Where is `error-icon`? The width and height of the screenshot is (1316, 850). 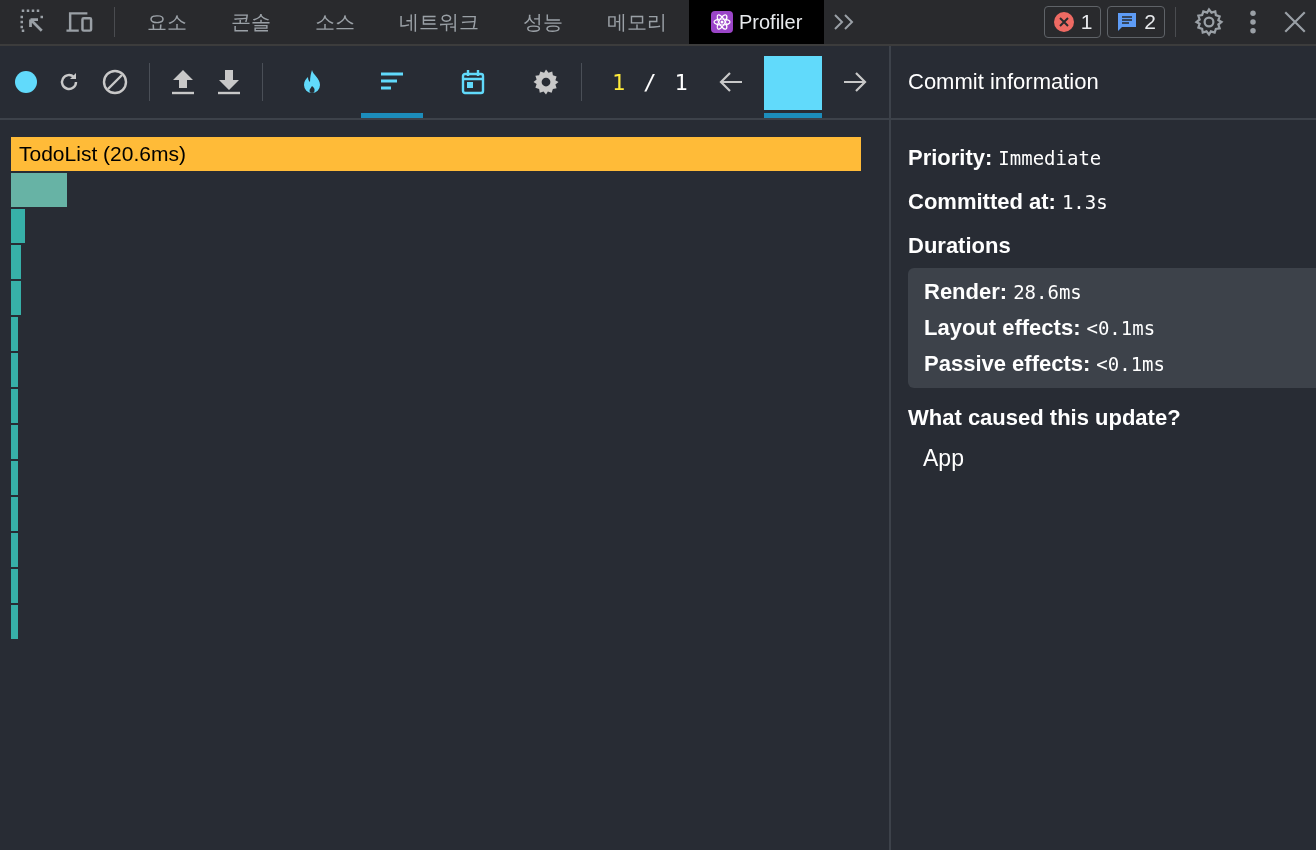
error-icon is located at coordinates (1063, 22).